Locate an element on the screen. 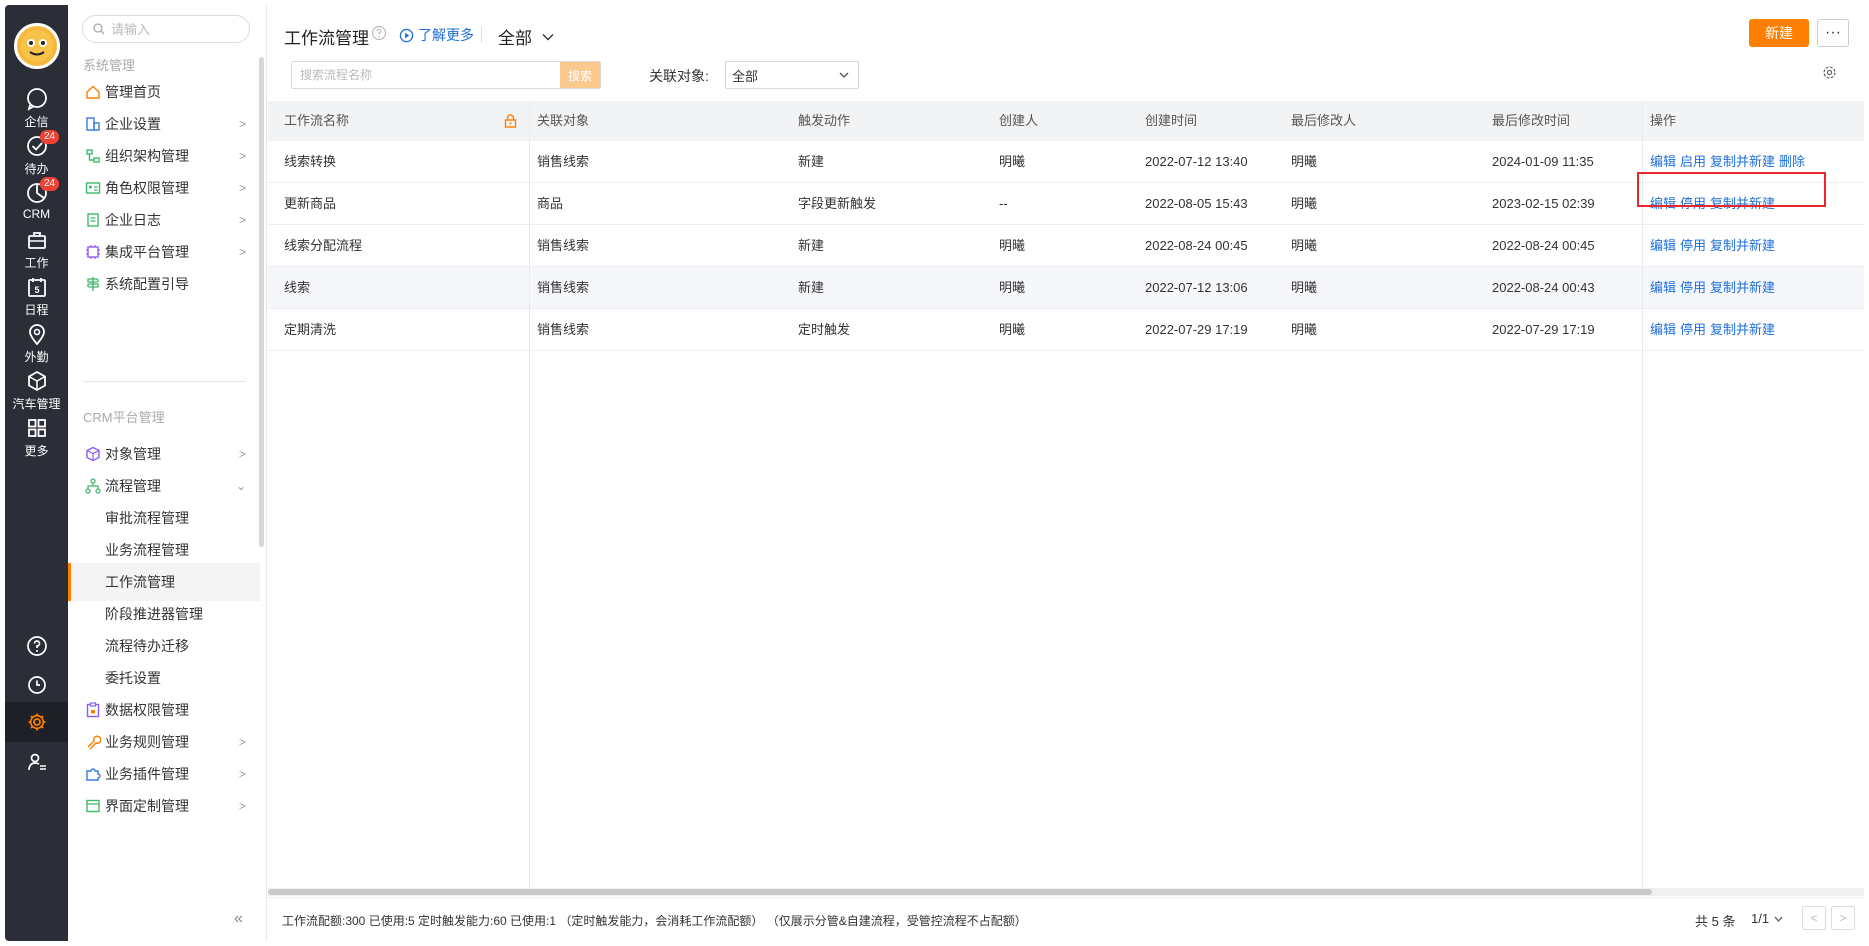 The width and height of the screenshot is (1869, 946). col-header-object: 关联对象 is located at coordinates (555, 121).